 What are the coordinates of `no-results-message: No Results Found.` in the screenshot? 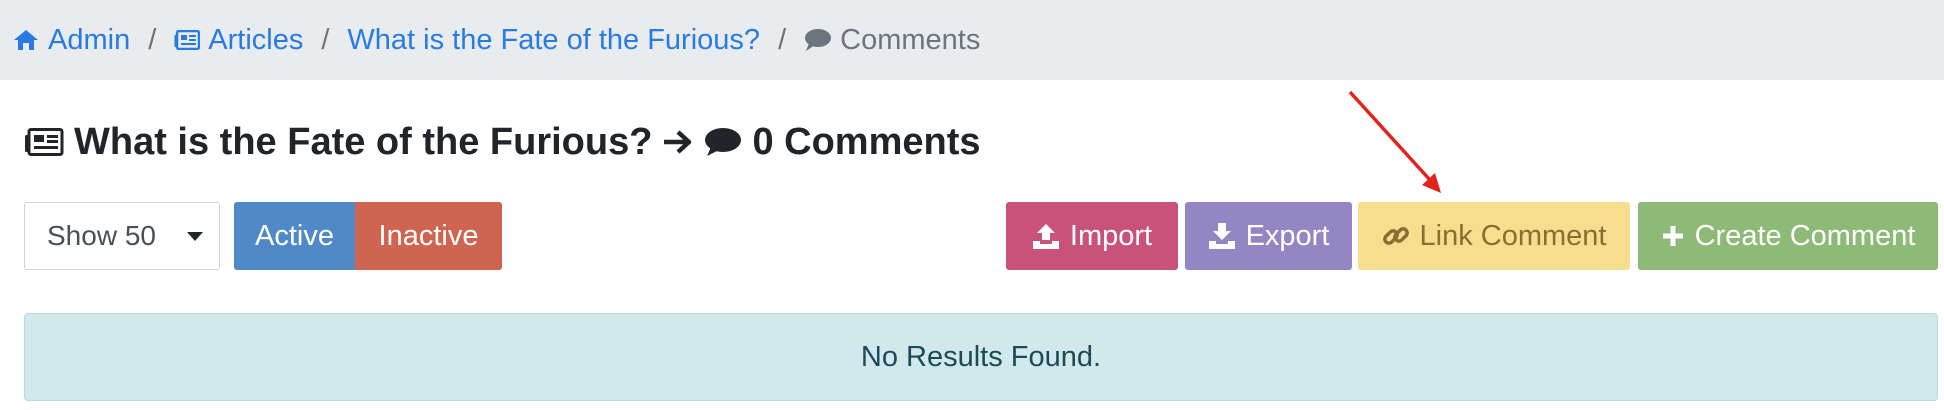 It's located at (981, 356).